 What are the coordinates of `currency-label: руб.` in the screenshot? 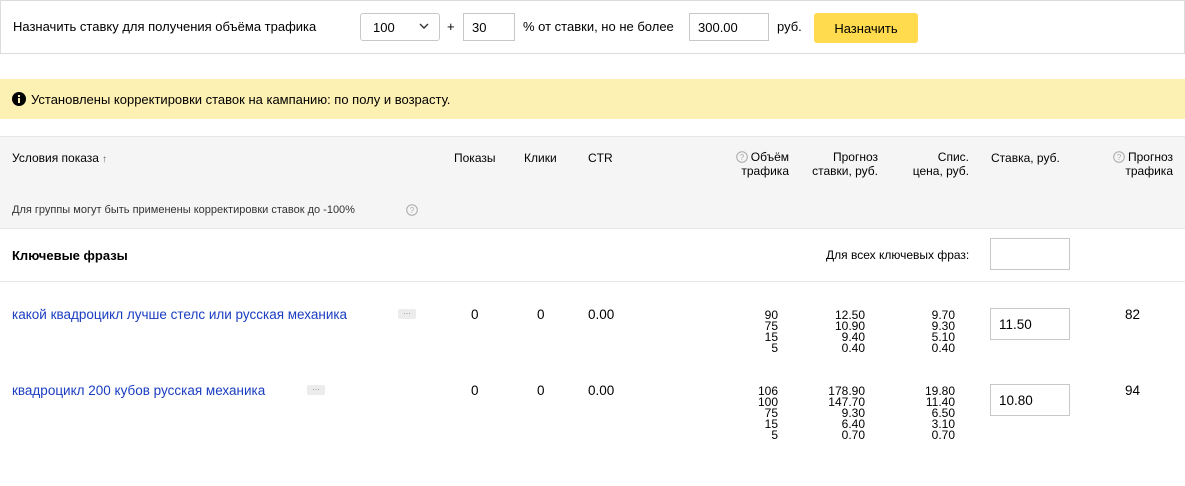 It's located at (789, 26).